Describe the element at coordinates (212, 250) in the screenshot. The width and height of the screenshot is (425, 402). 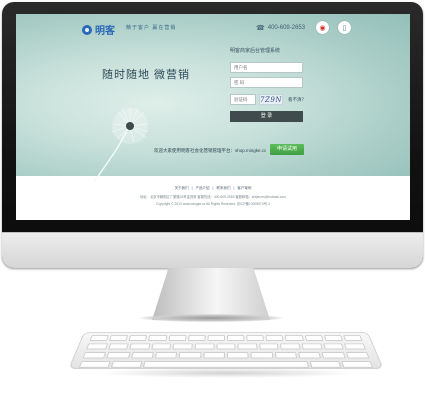
I see `monitor-chin` at that location.